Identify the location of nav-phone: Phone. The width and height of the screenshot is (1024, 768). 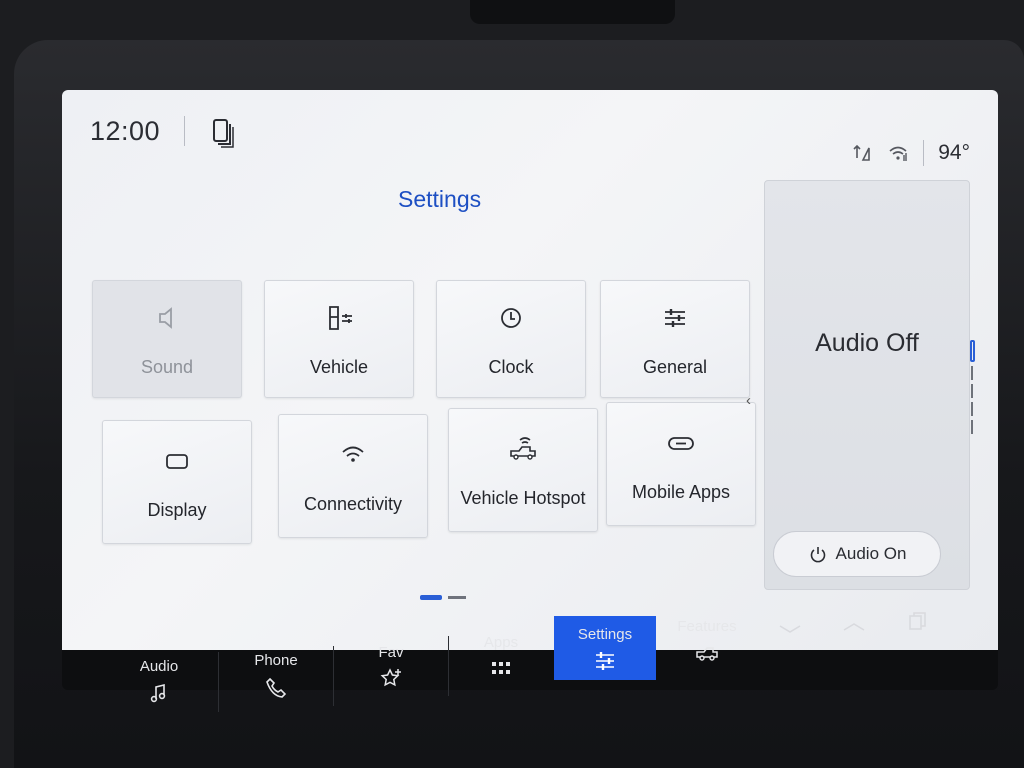
(276, 679).